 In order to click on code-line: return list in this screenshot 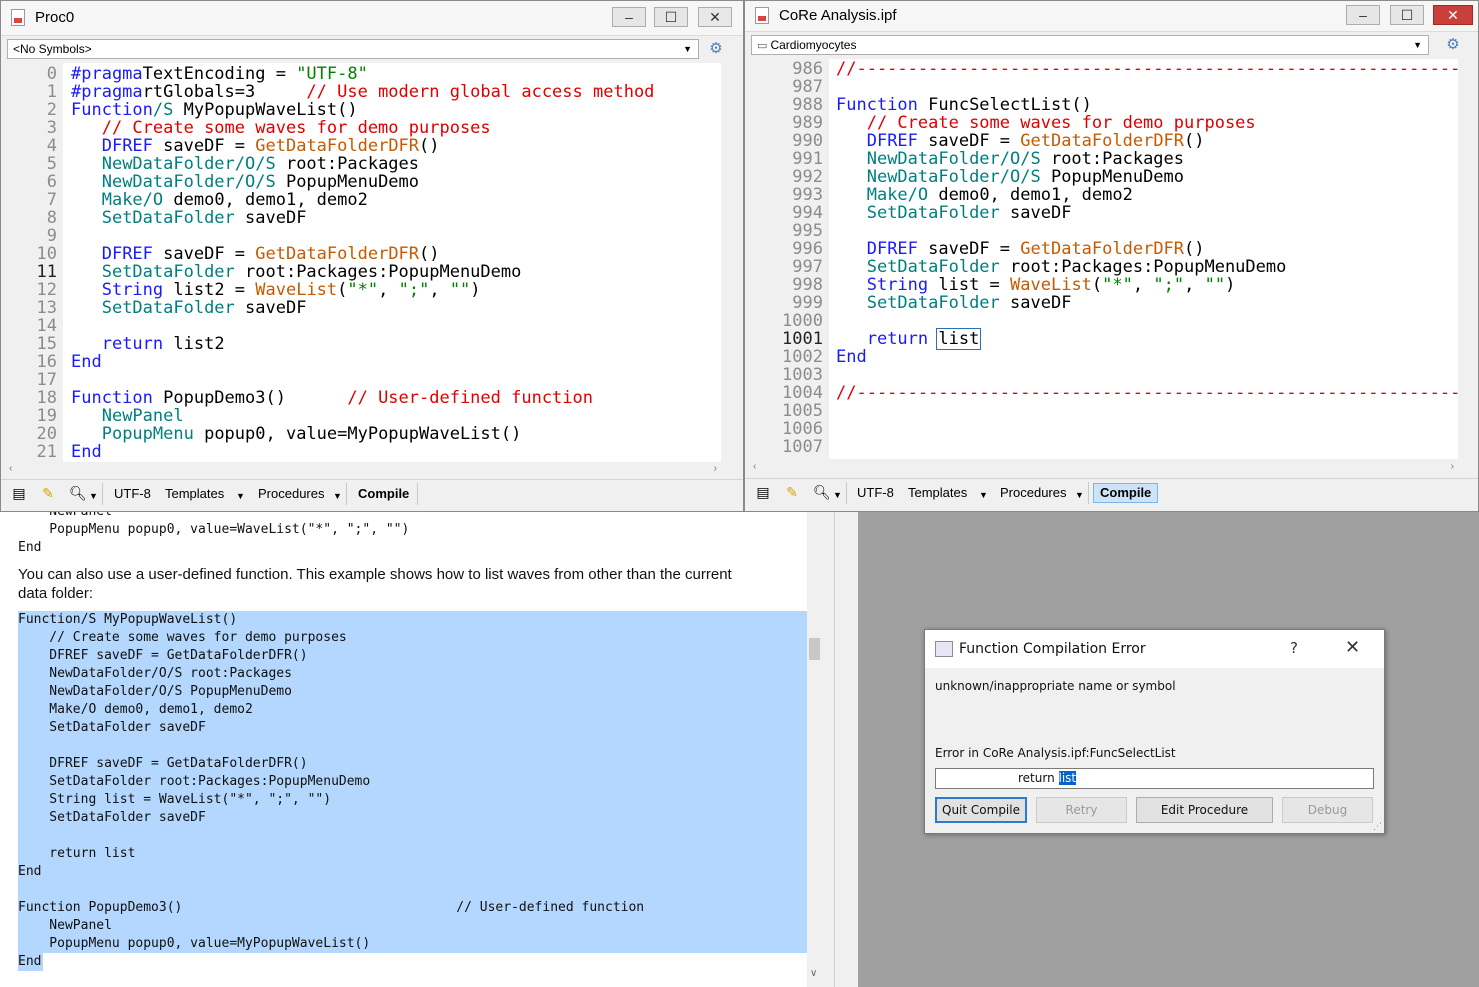, I will do `click(909, 339)`.